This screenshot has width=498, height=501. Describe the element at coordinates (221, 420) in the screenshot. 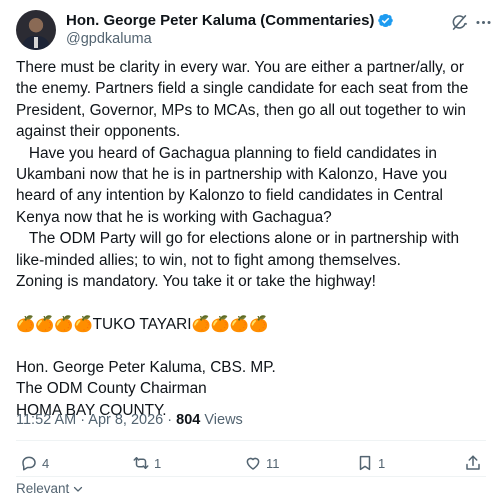

I see `views-label: Views` at that location.